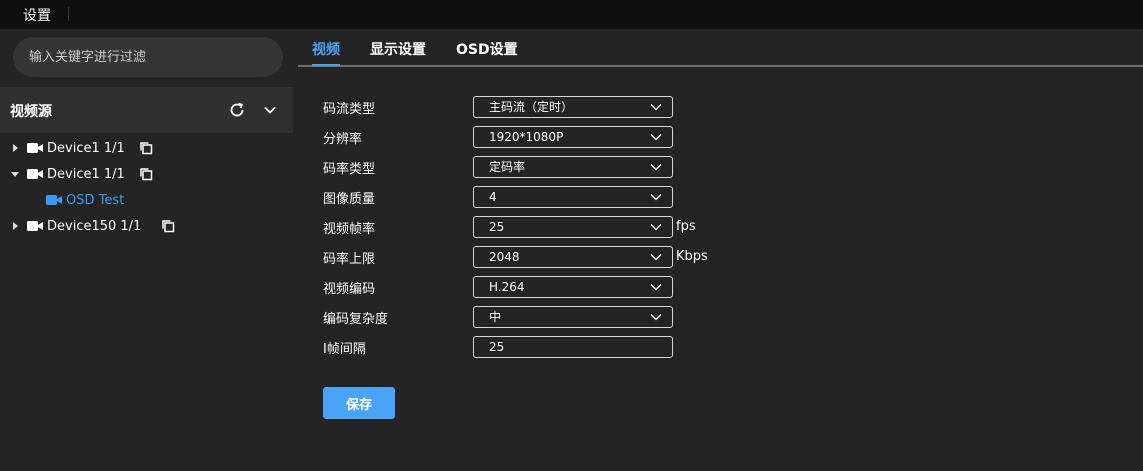 This screenshot has width=1143, height=471. I want to click on tree-item-device1-a: Device1 1/1, so click(82, 148).